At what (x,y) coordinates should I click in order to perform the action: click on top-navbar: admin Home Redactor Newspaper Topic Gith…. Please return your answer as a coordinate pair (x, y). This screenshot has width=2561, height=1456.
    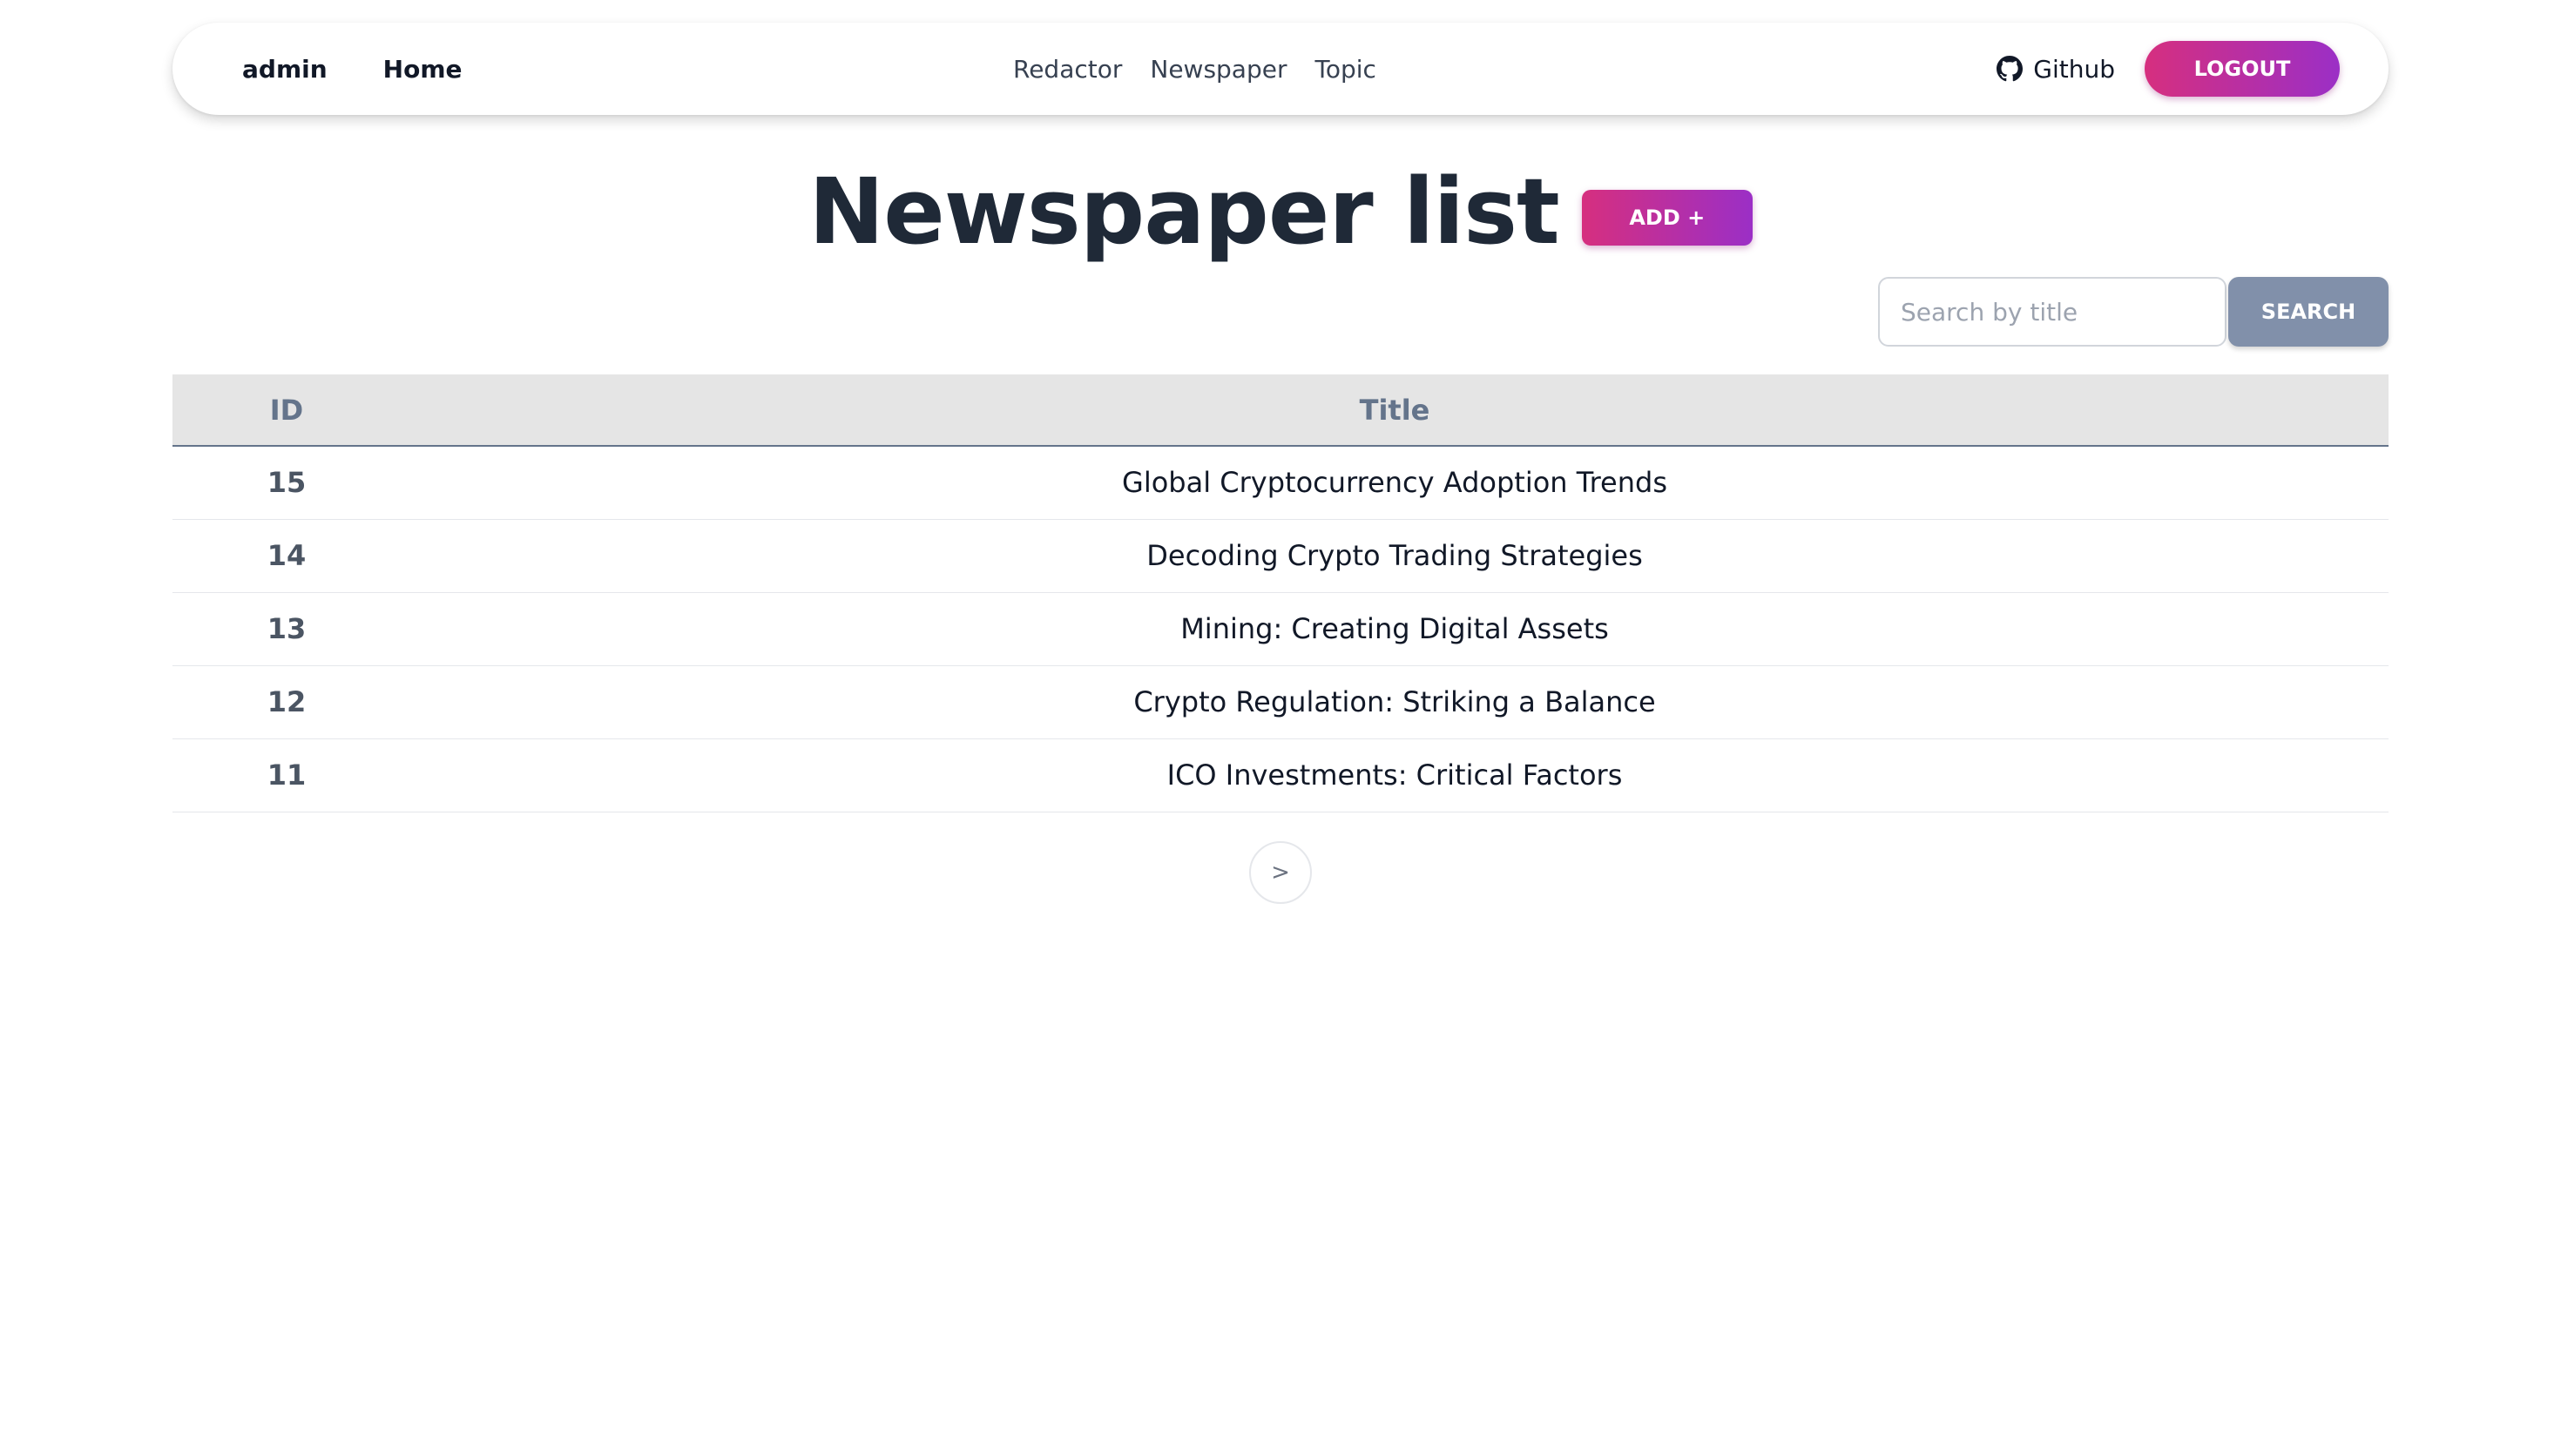
    Looking at the image, I should click on (1280, 69).